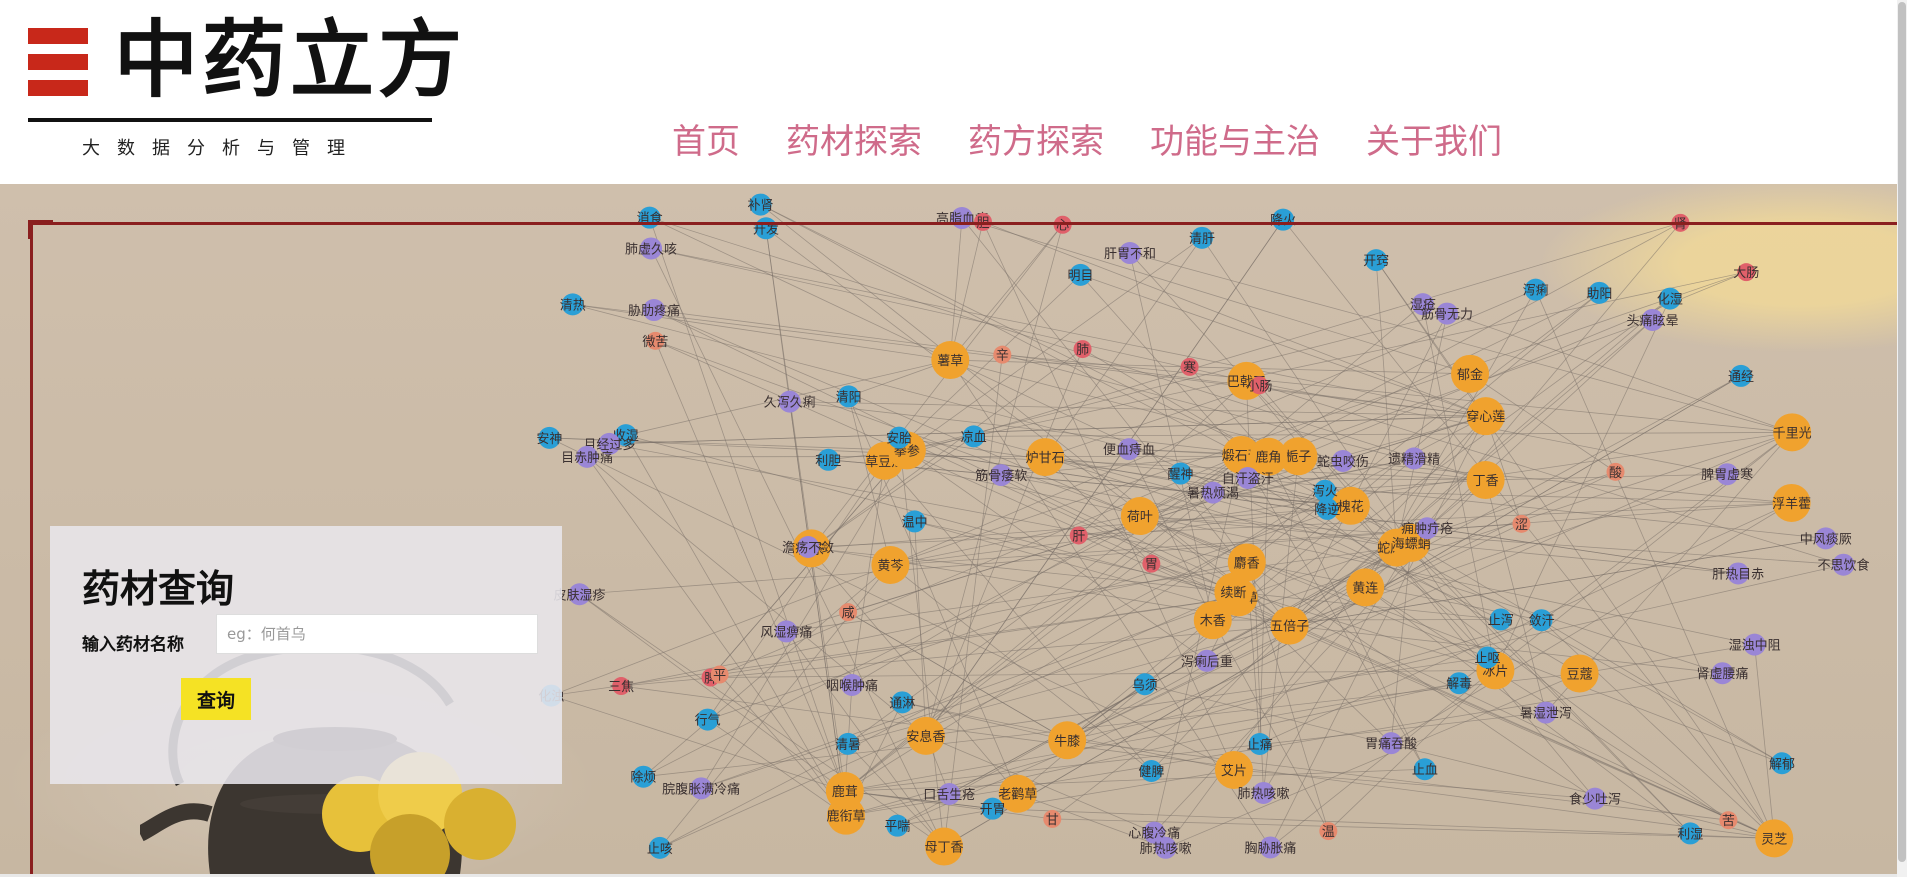  I want to click on graph-node-function: 遗精滑精, so click(1414, 458).